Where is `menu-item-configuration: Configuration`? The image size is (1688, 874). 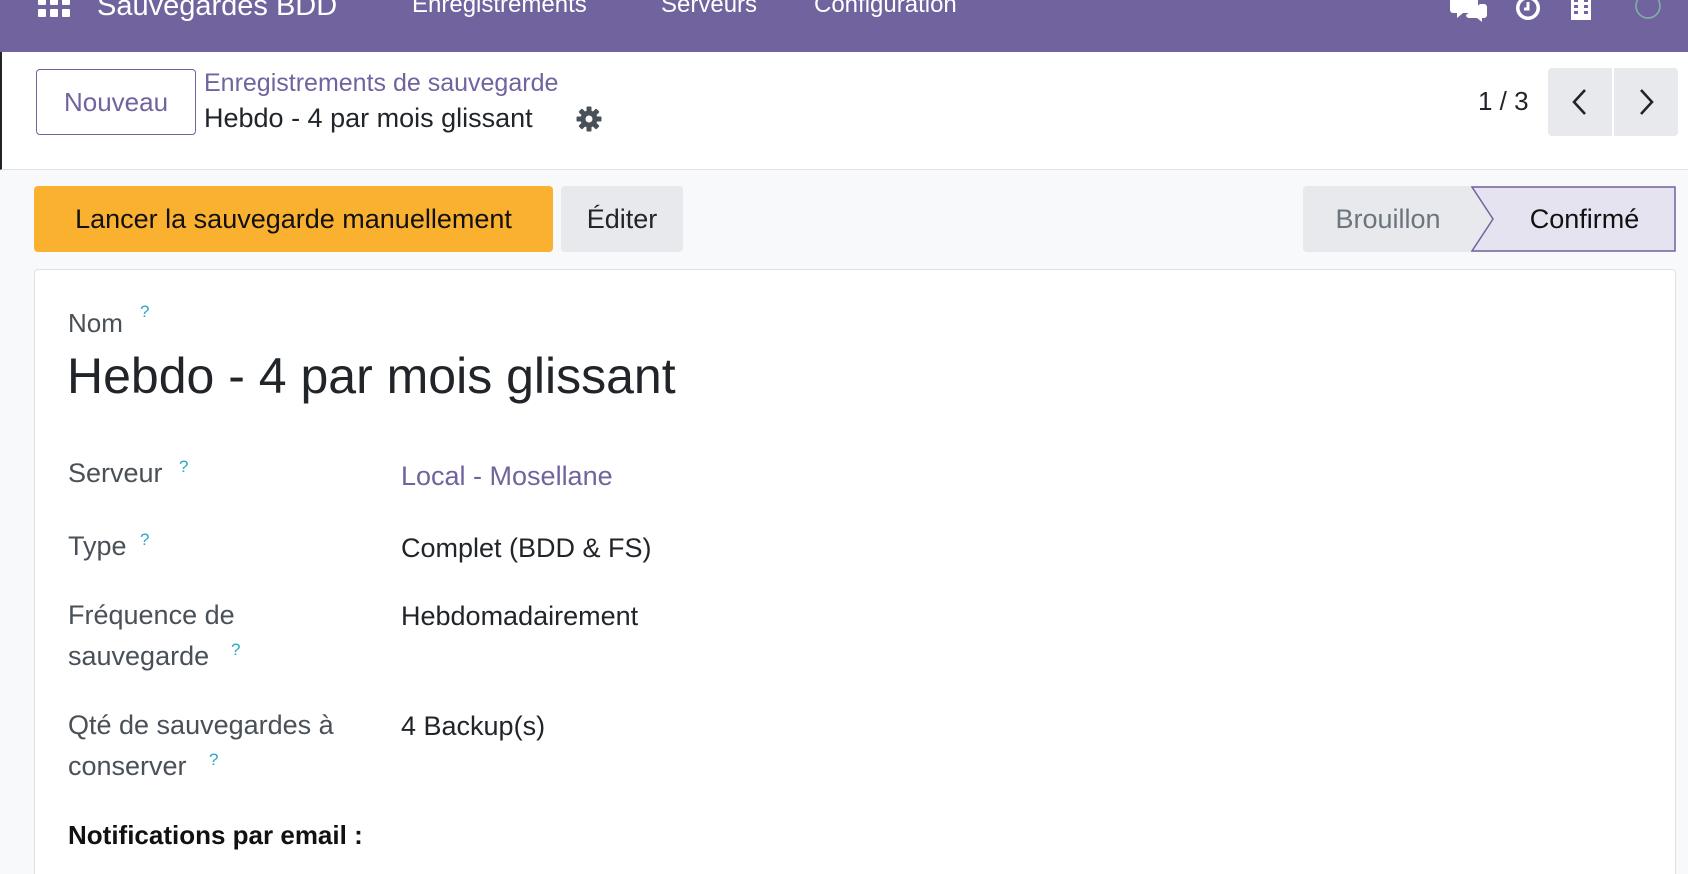
menu-item-configuration: Configuration is located at coordinates (885, 9).